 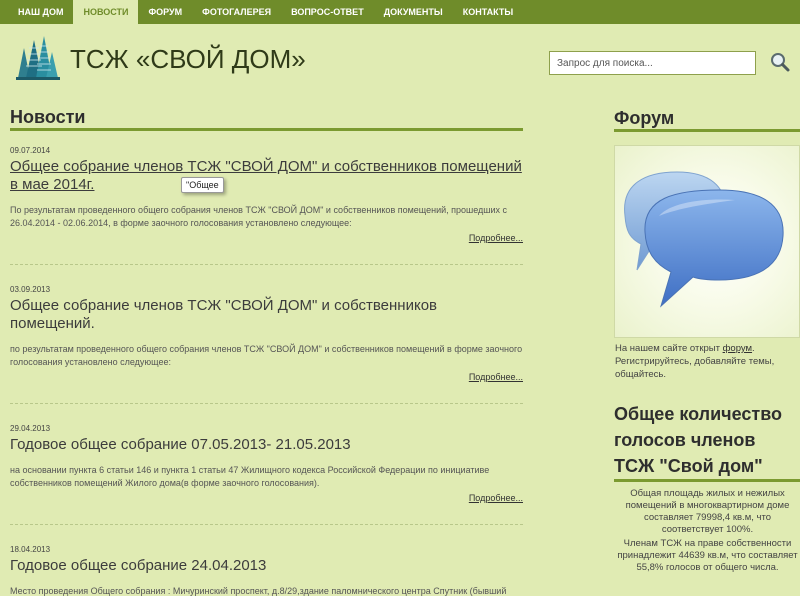 What do you see at coordinates (669, 348) in the screenshot?
I see `forum-text-before: На нашем сайте открыт` at bounding box center [669, 348].